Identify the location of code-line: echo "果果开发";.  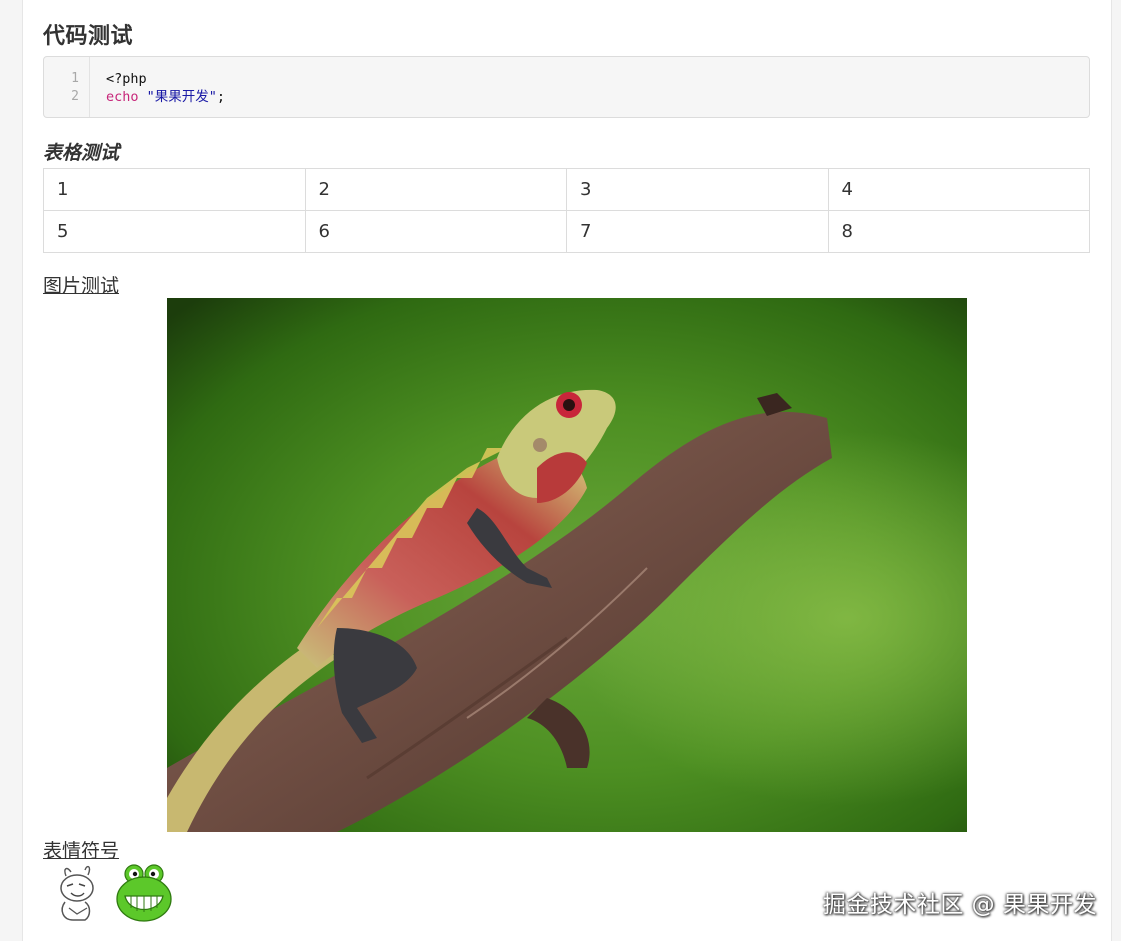
(165, 97).